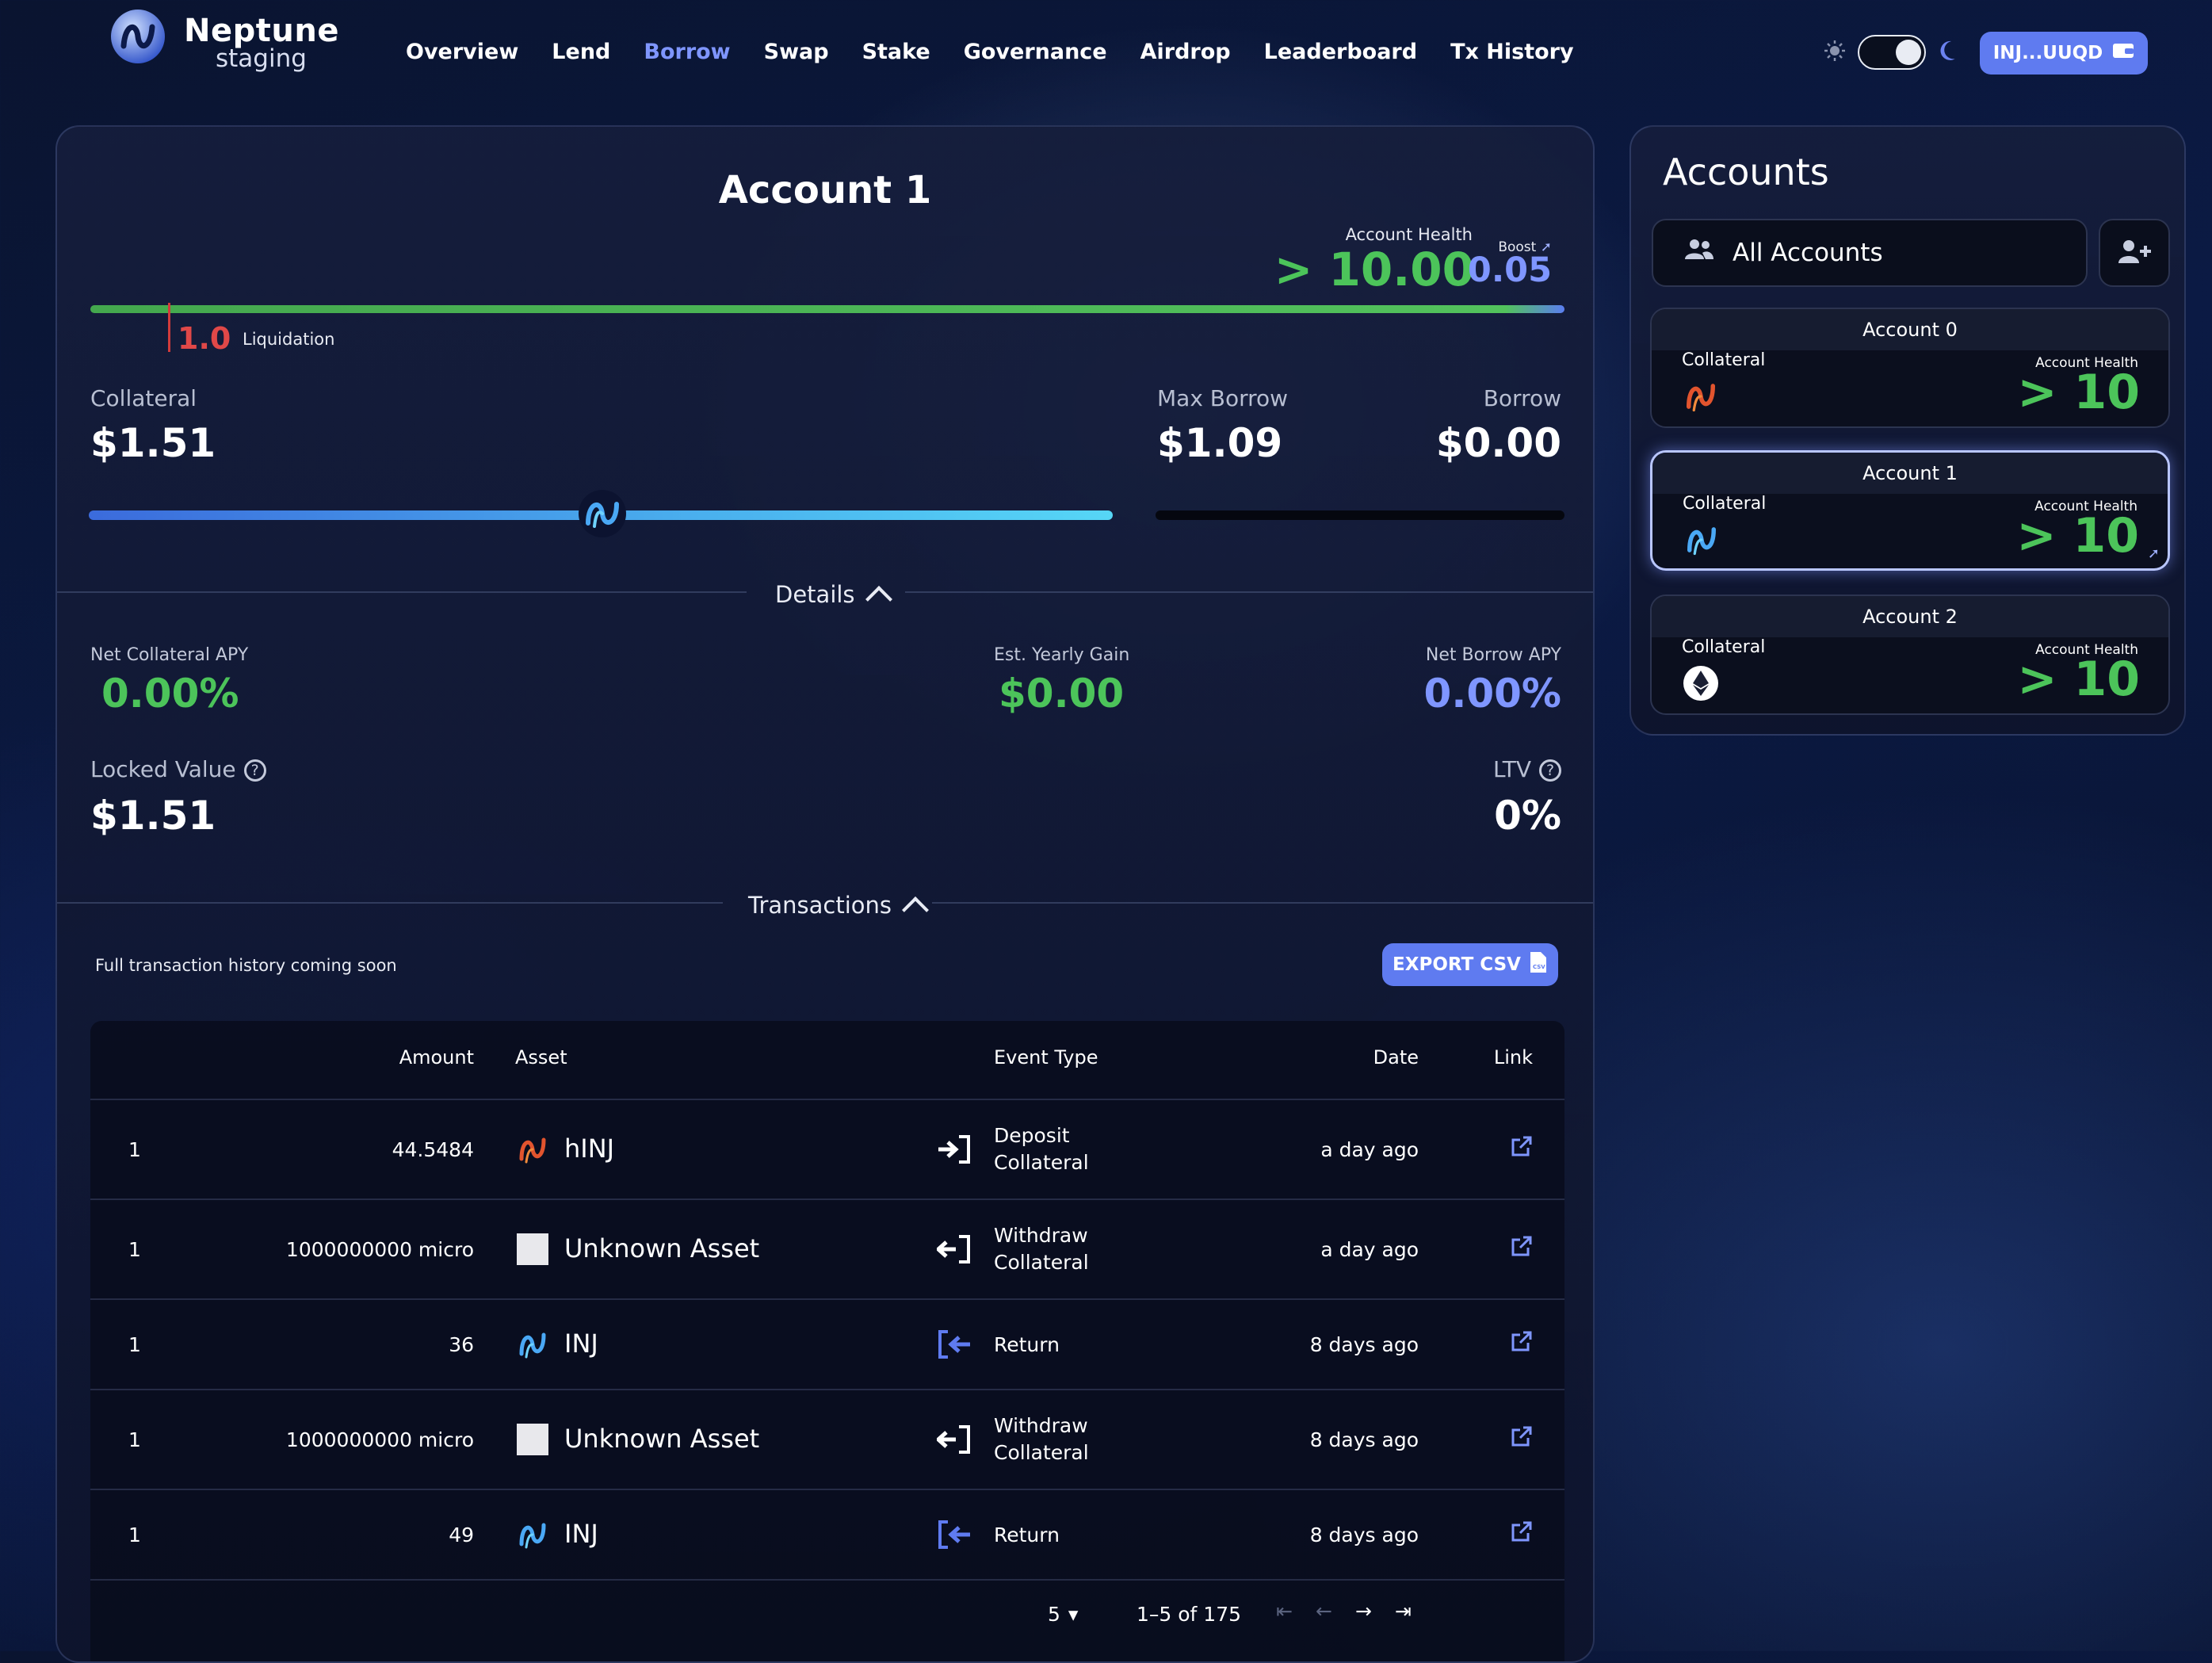  What do you see at coordinates (1870, 253) in the screenshot?
I see `all-accounts-button: All Accounts` at bounding box center [1870, 253].